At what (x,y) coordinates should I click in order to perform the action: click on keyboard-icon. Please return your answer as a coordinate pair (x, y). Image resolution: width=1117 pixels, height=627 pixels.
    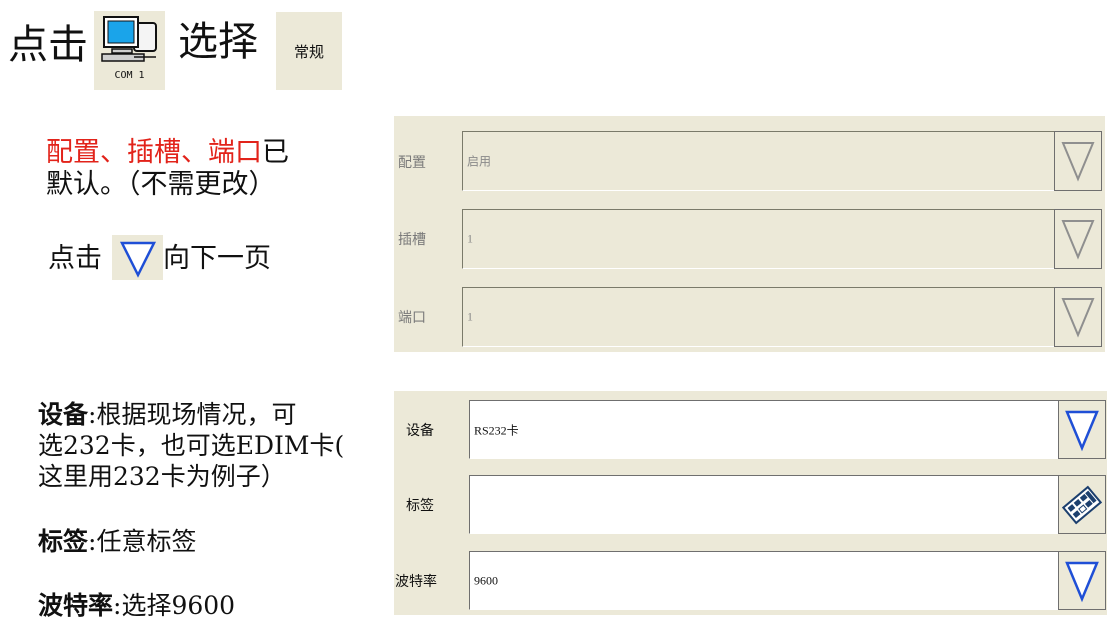
    Looking at the image, I should click on (1082, 504).